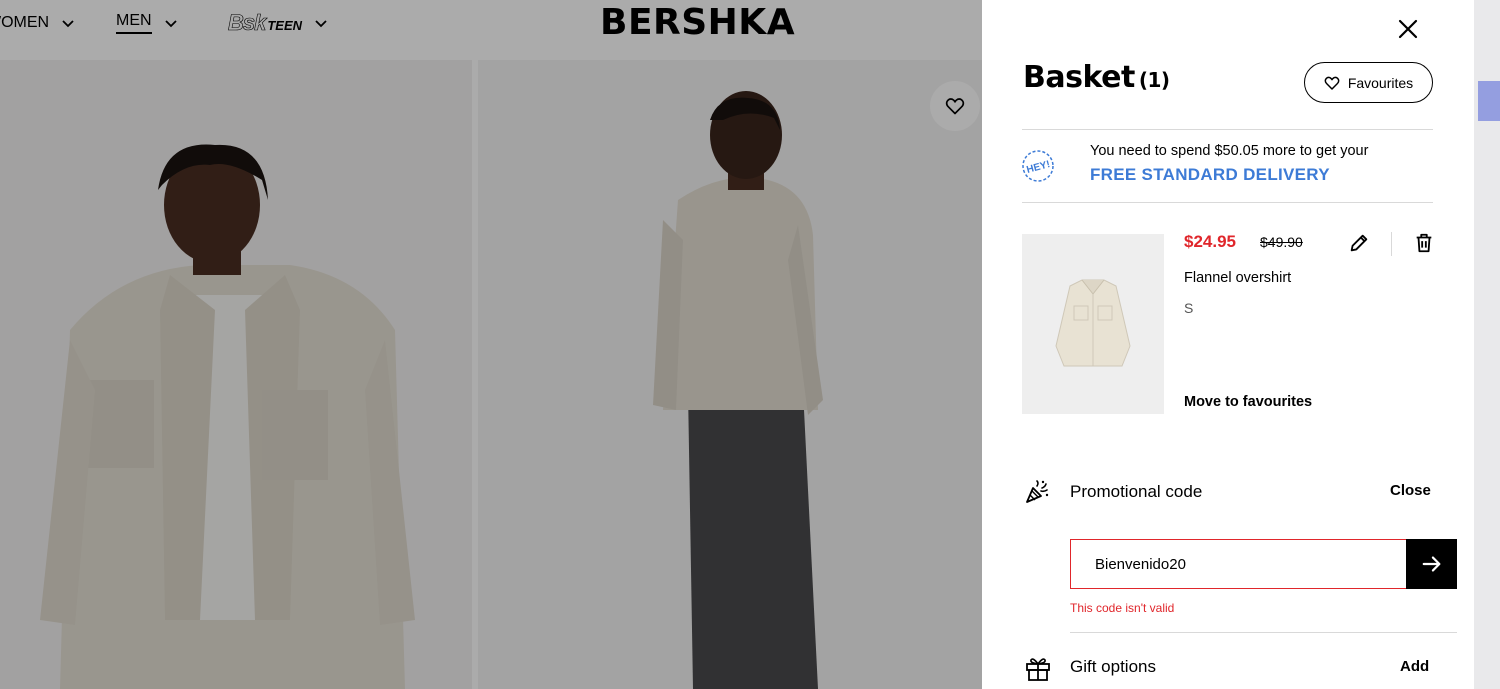 The height and width of the screenshot is (689, 1500). I want to click on original-price: $49.90, so click(1281, 242).